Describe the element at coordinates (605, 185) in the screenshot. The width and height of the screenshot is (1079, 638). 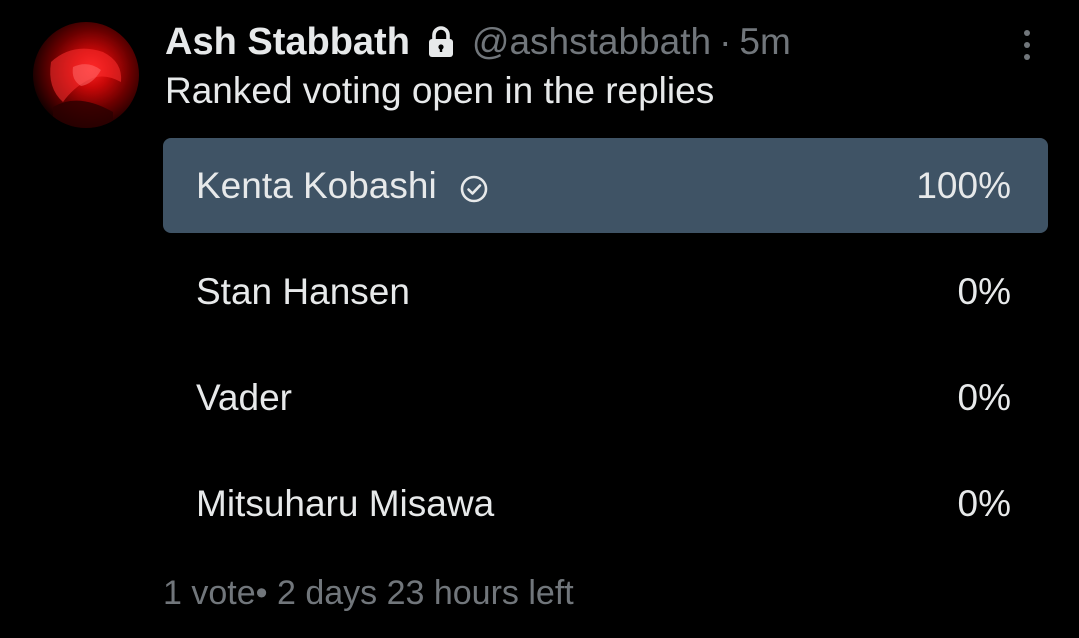
I see `poll-option: Kenta Kobashi 100%` at that location.